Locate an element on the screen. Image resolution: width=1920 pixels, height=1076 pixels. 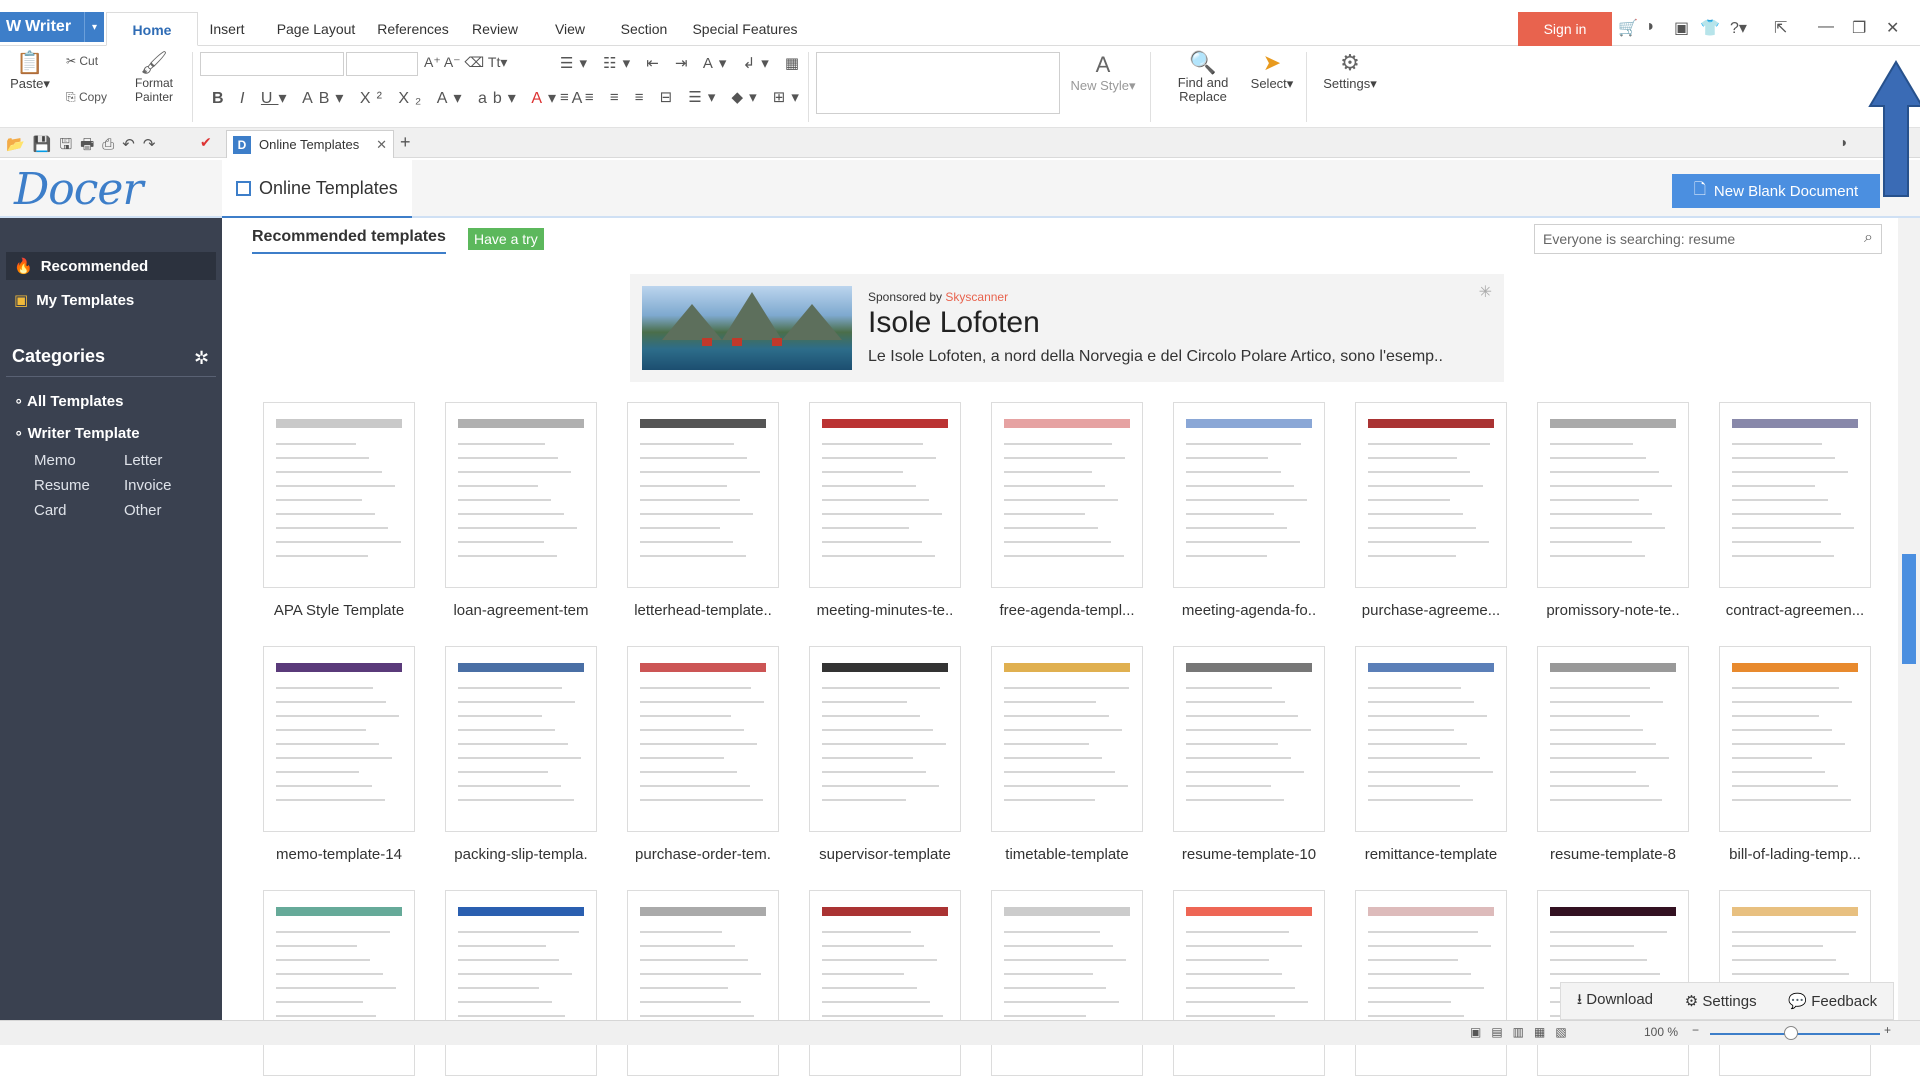
template-card: packing-slip-templa. is located at coordinates (521, 754).